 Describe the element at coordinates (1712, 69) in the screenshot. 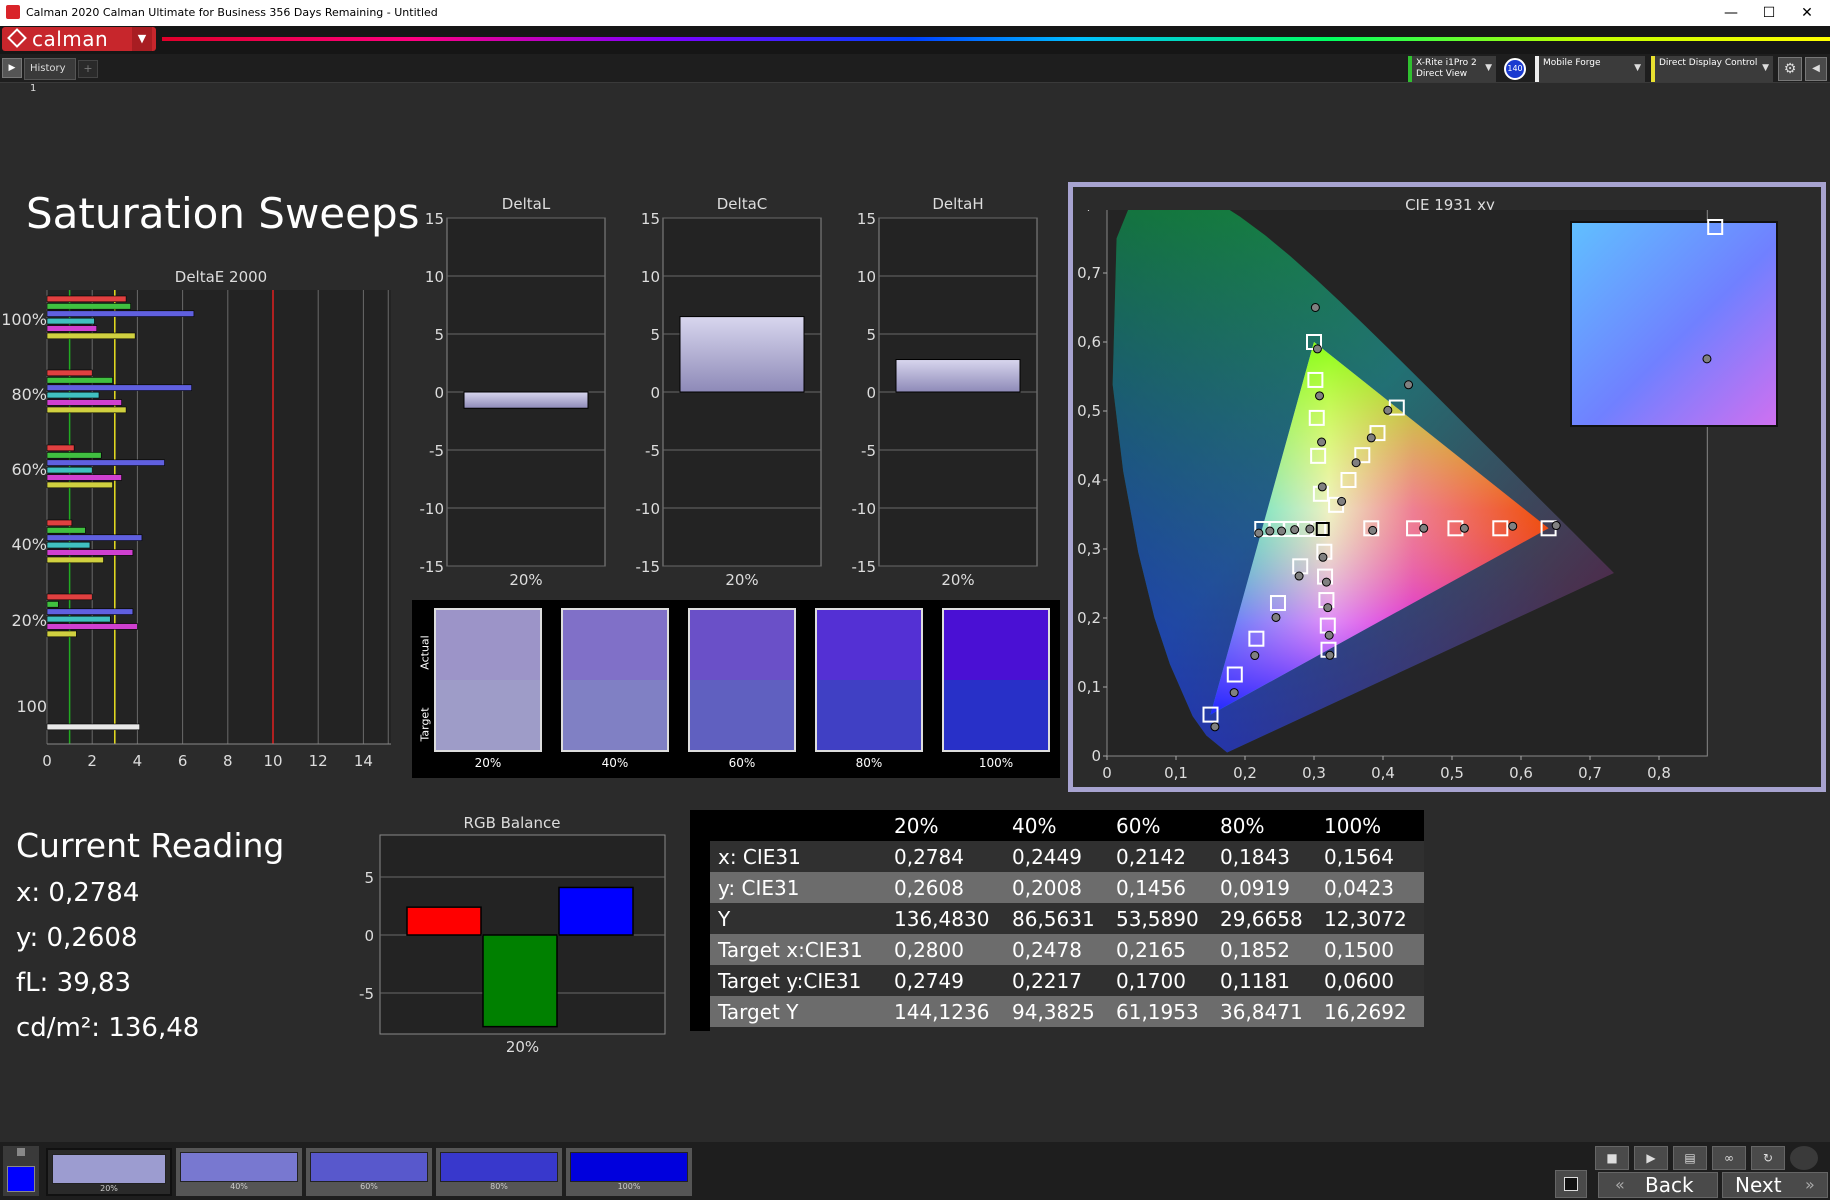

I see `display-selector: Direct Display Control ▼` at that location.